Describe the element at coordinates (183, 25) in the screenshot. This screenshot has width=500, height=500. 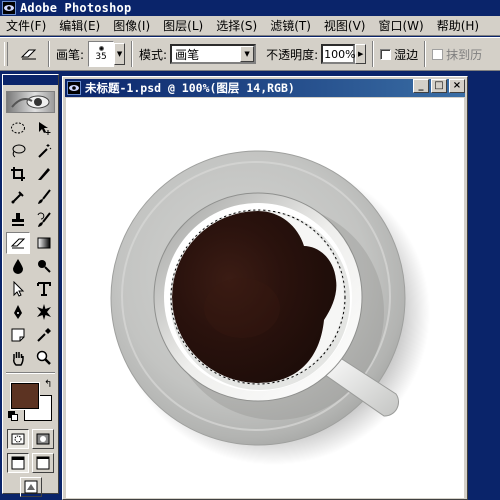
I see `menu-layer: 图层(L)` at that location.